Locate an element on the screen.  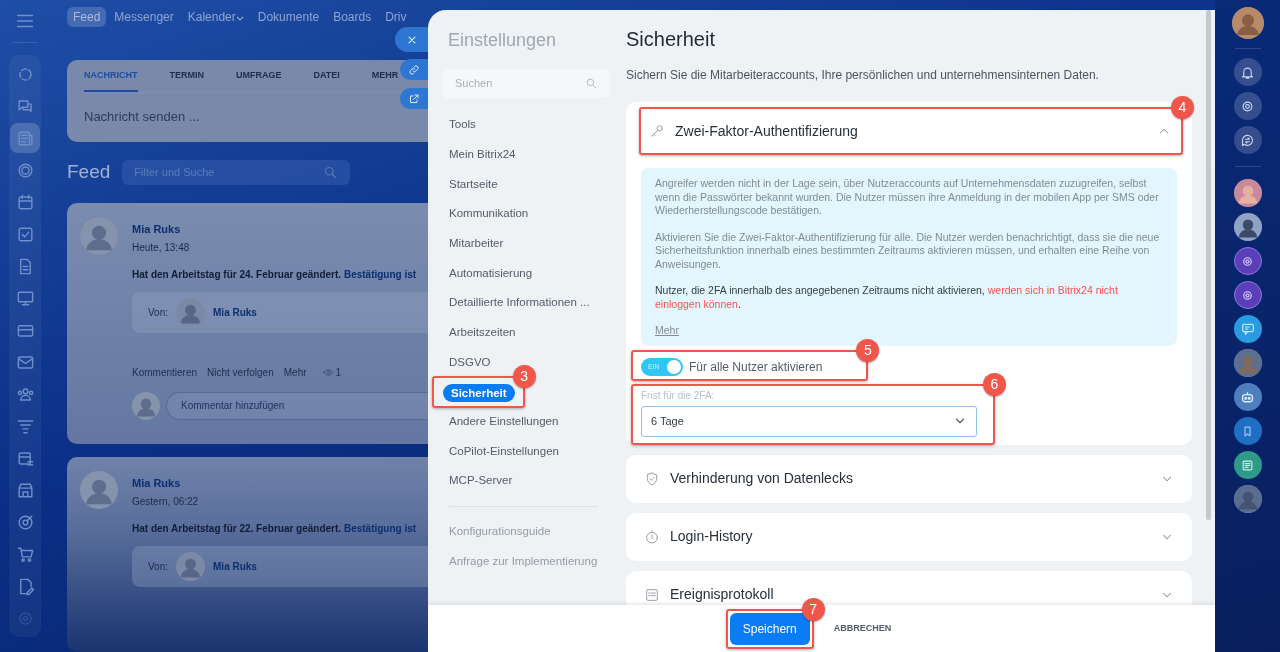
post-action: Kommentieren is located at coordinates (165, 372).